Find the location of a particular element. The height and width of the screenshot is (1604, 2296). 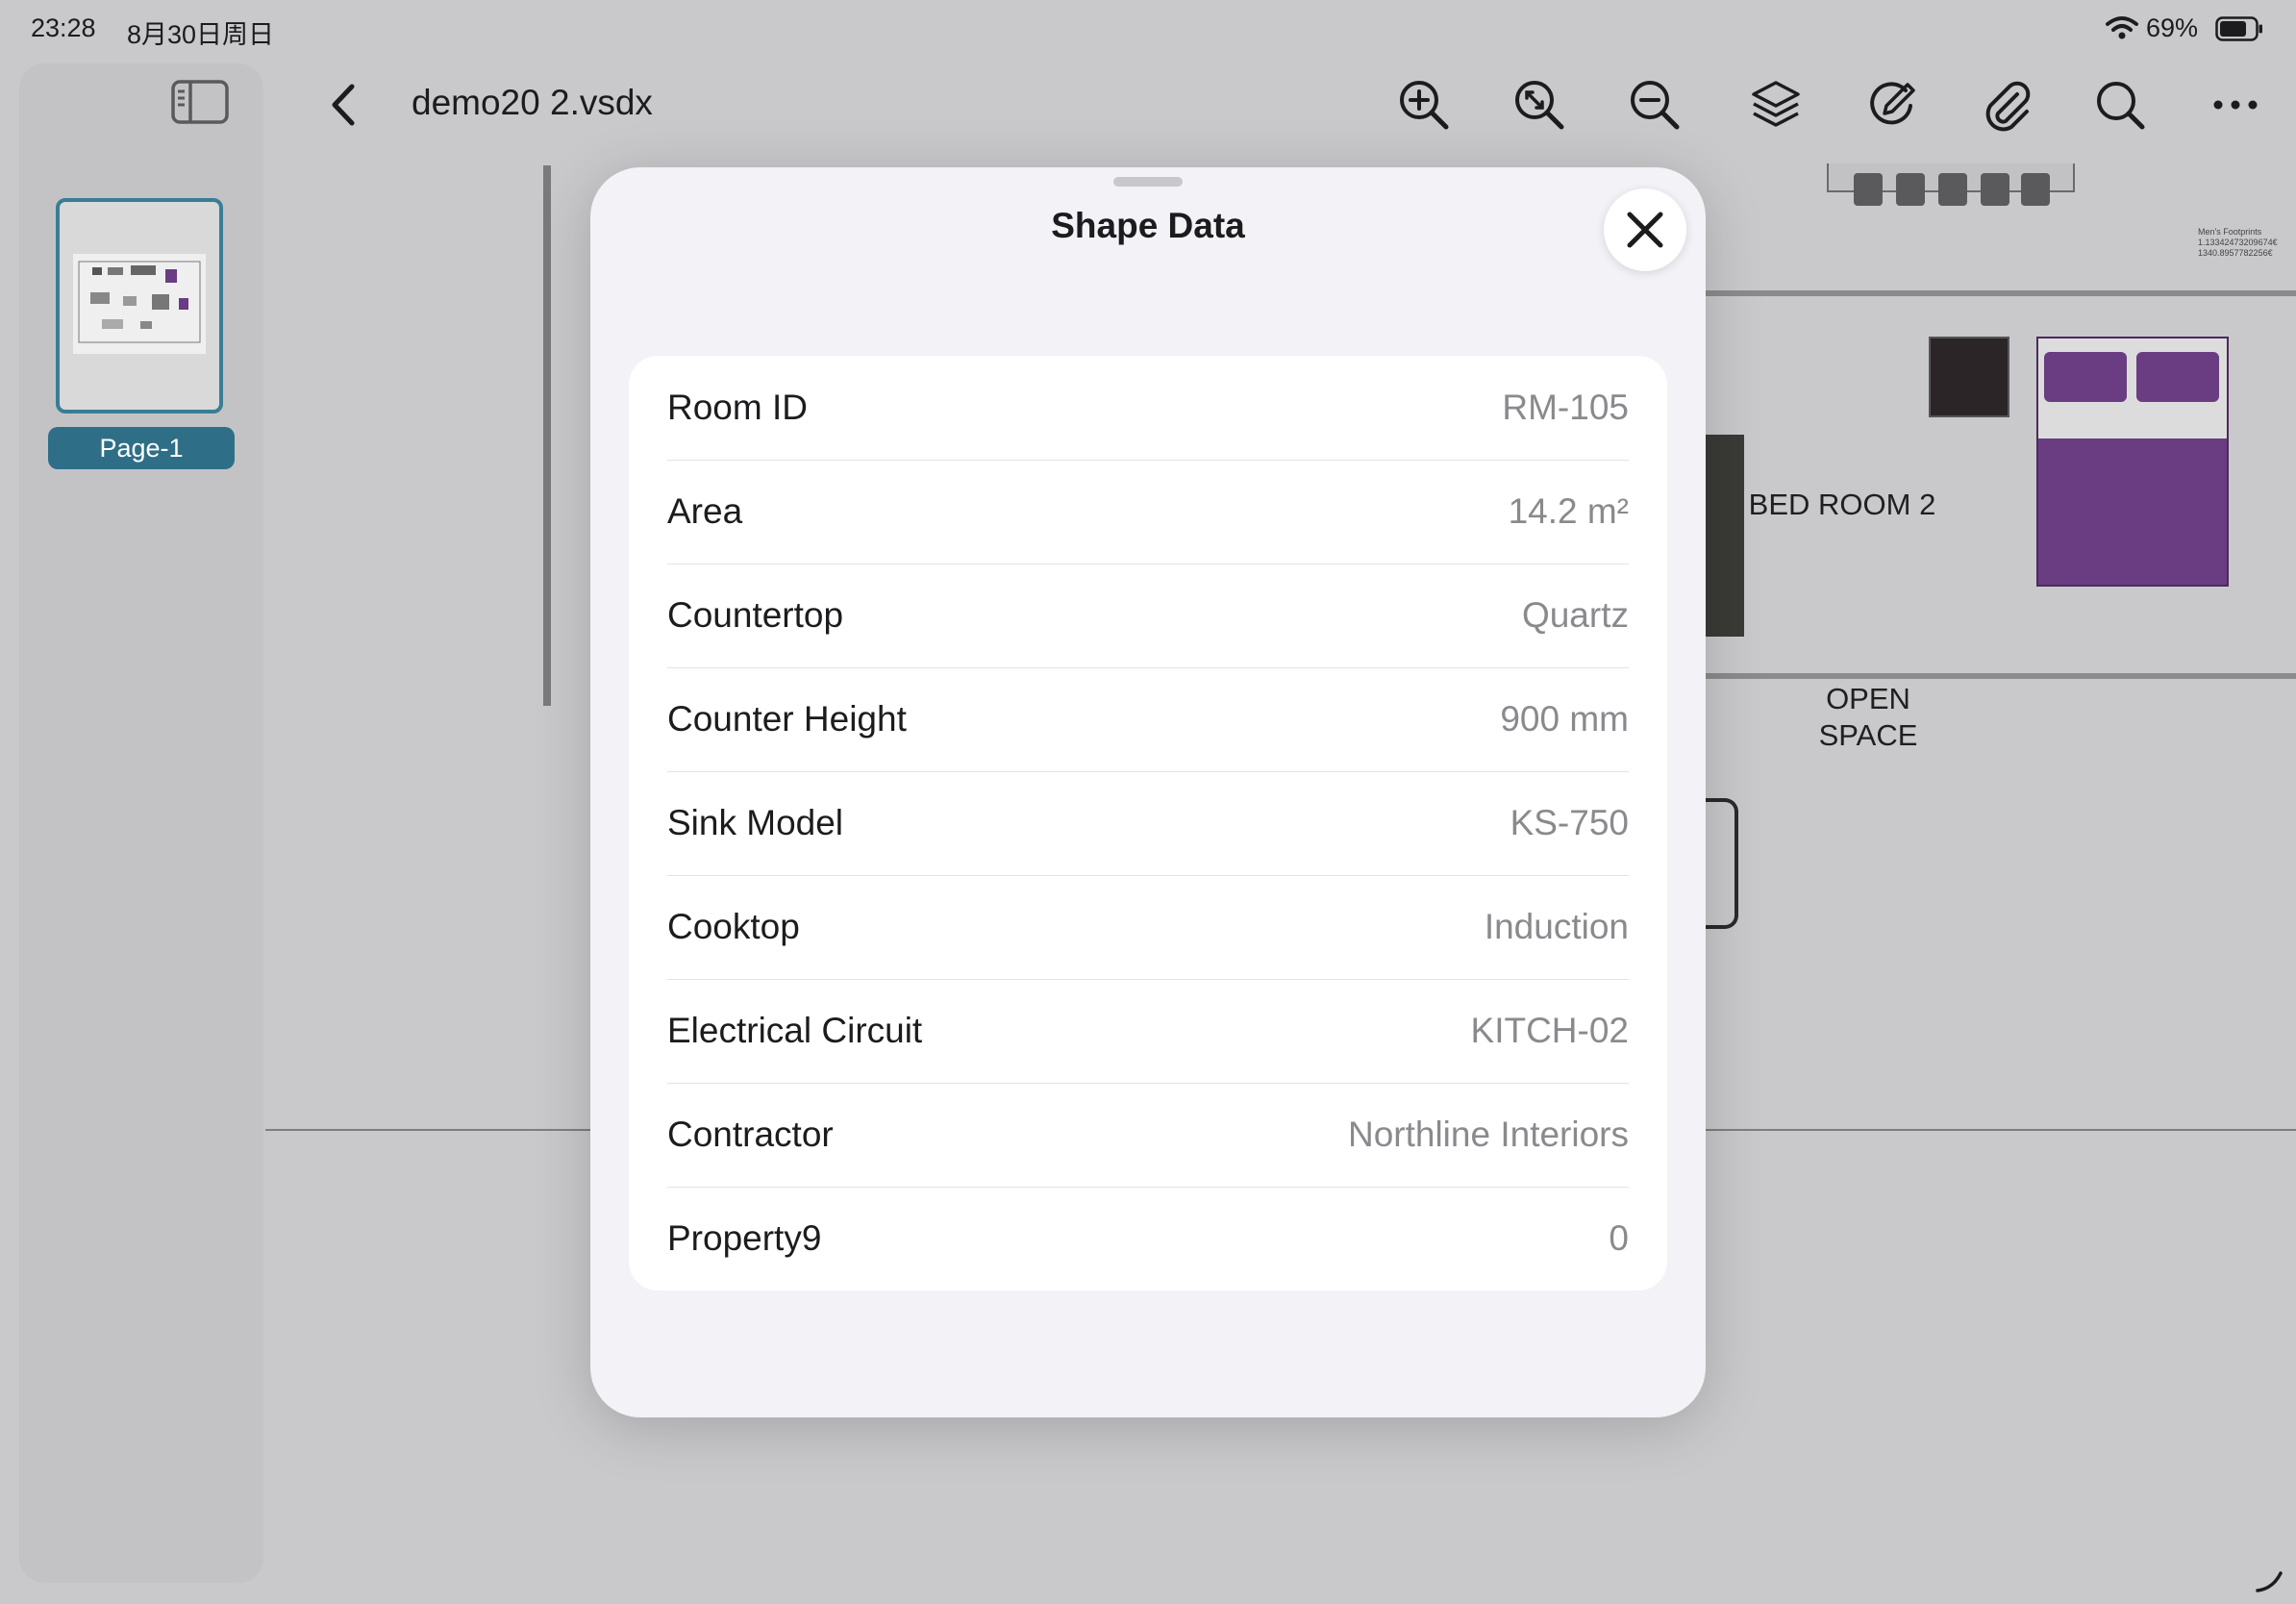

sheet-grabber is located at coordinates (1148, 182).